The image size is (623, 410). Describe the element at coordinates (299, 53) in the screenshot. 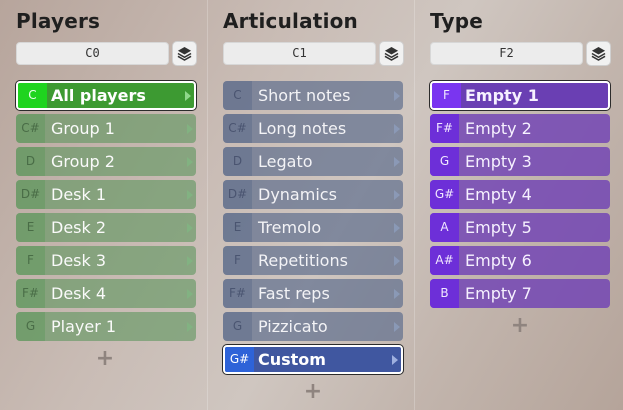

I see `articulation-key-field: C1` at that location.